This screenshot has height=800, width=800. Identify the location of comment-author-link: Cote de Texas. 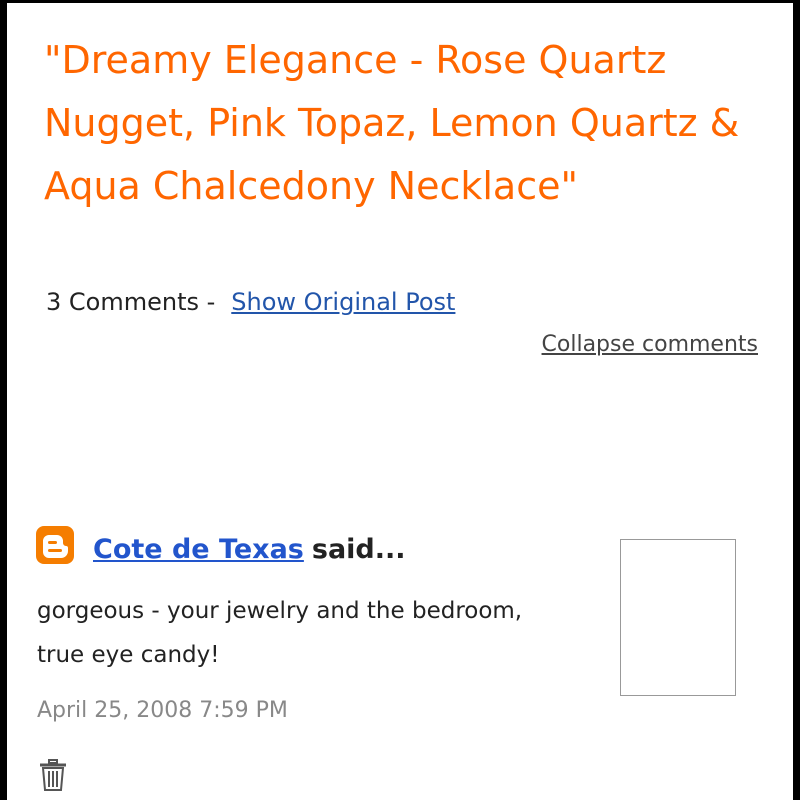
(198, 549).